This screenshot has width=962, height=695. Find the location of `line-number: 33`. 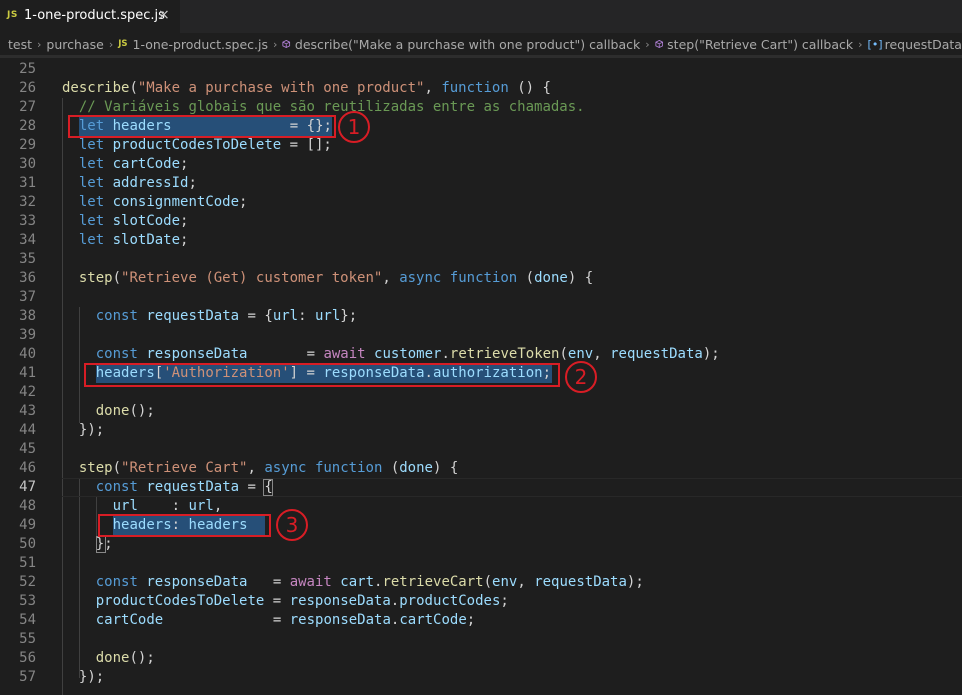

line-number: 33 is located at coordinates (27, 221).